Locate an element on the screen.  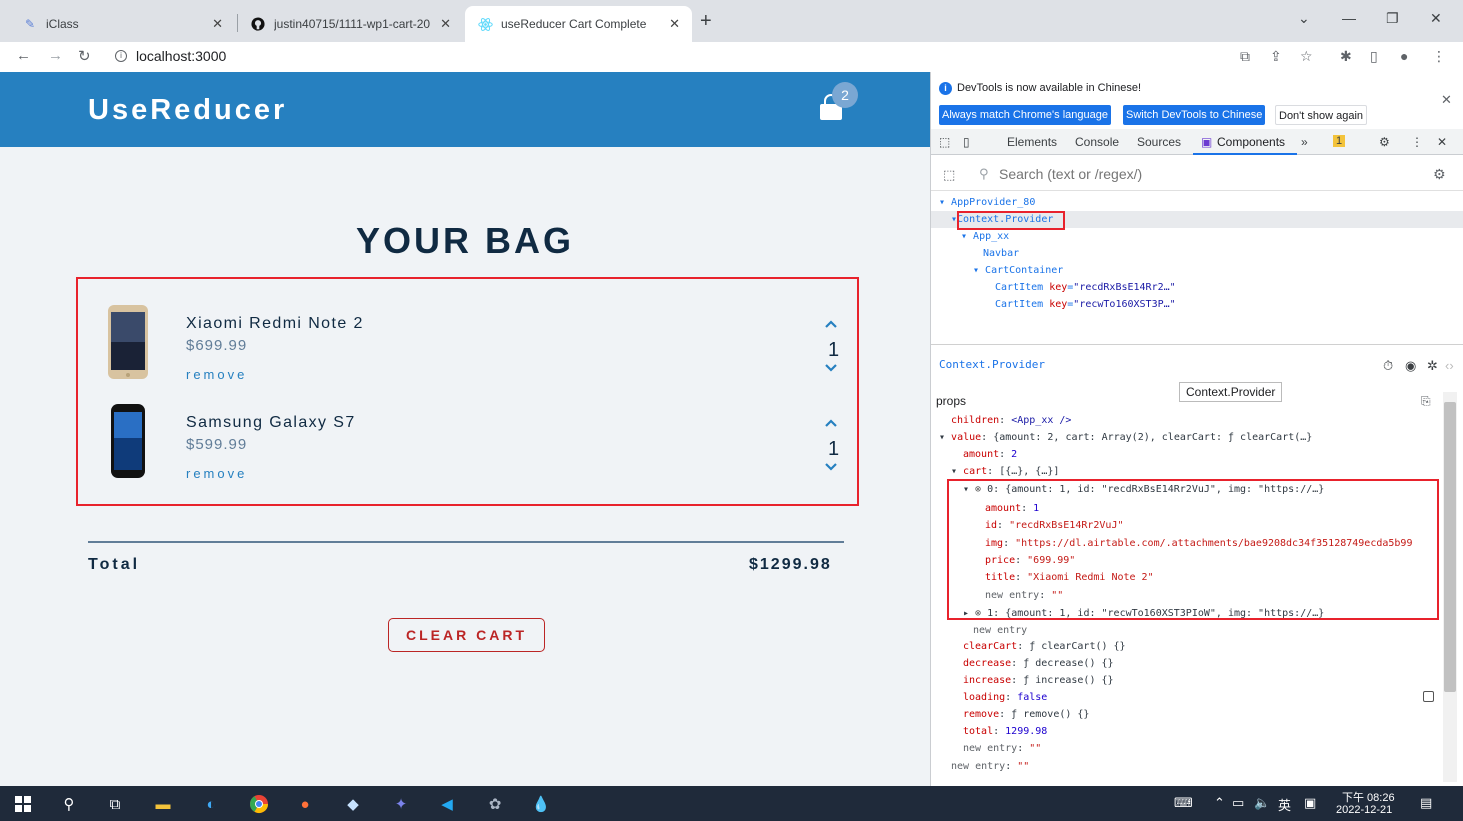
component-search-input is located at coordinates (1199, 174).